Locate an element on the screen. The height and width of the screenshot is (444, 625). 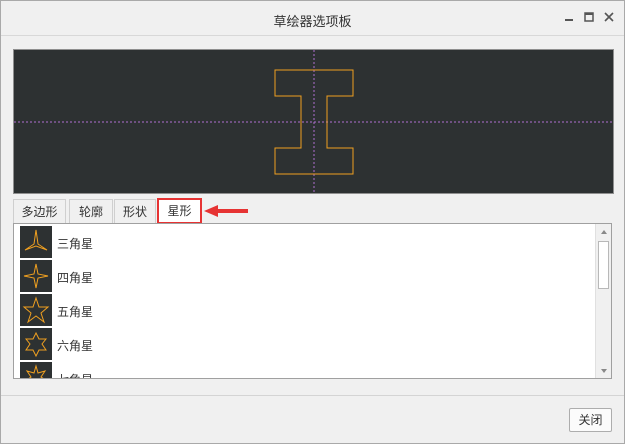
window-title: 草绘器选项板 is located at coordinates (312, 22).